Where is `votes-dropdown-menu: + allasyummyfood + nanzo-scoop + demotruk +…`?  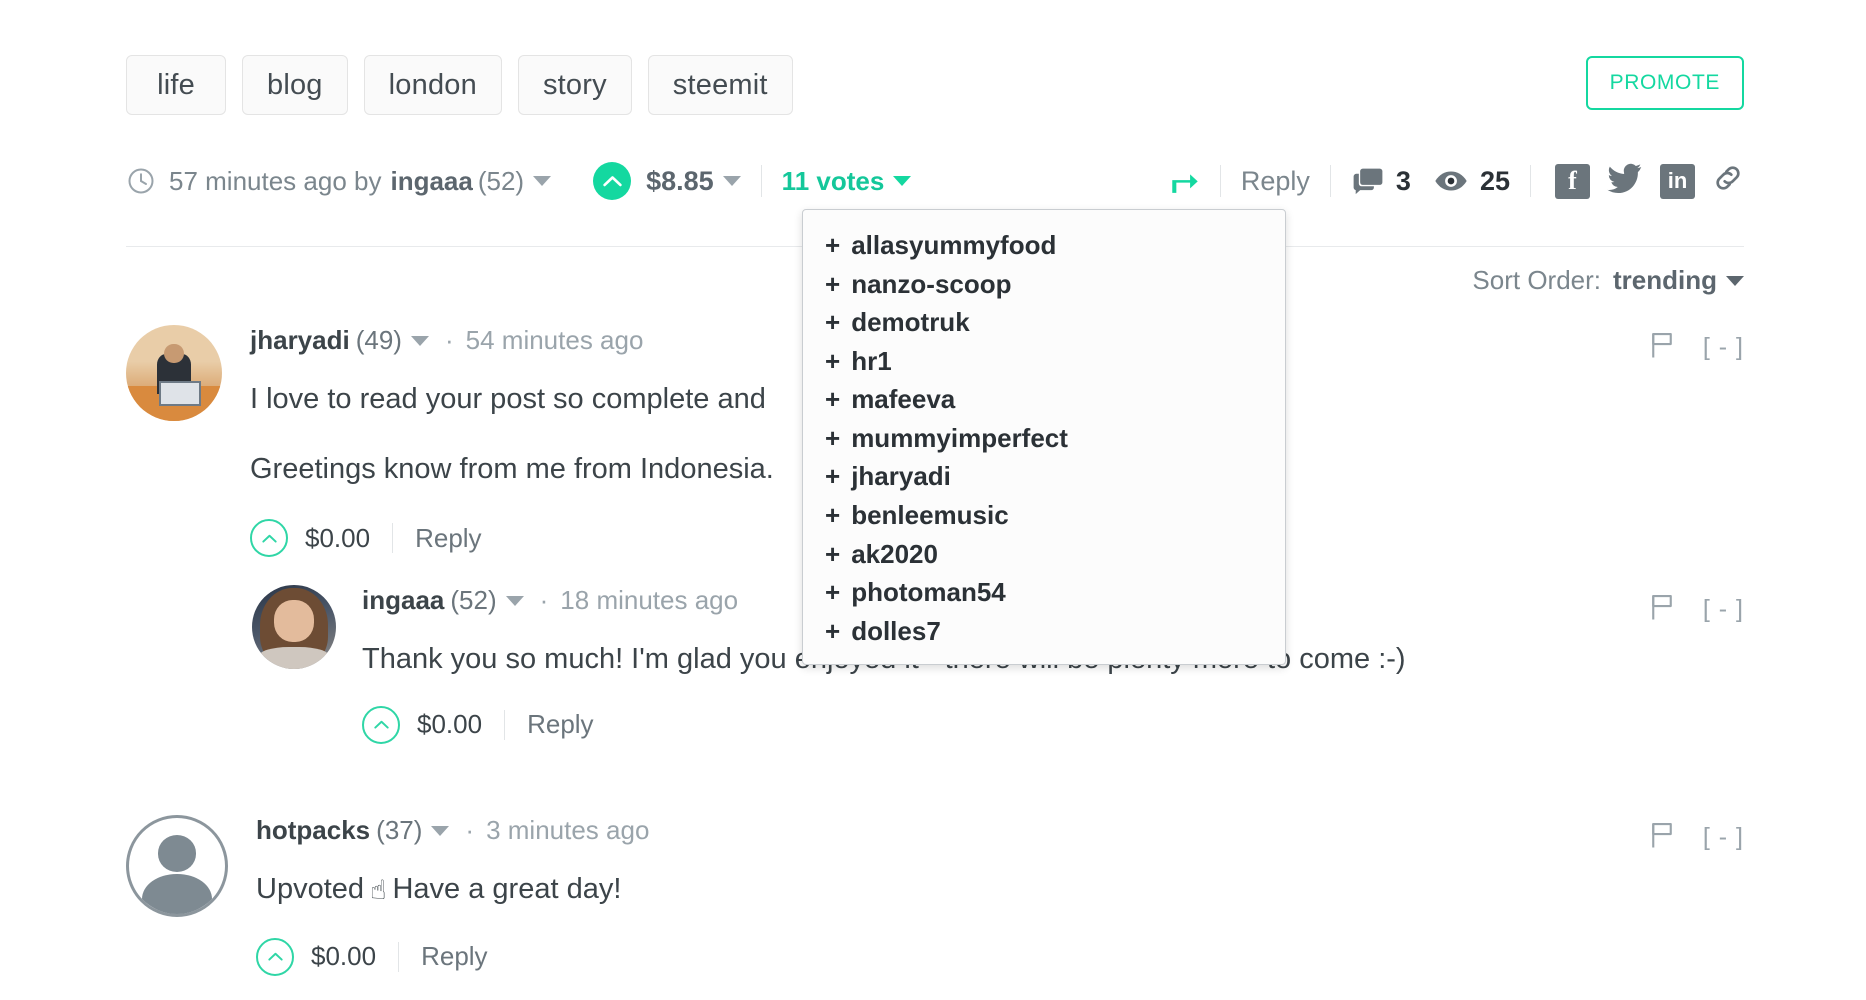 votes-dropdown-menu: + allasyummyfood + nanzo-scoop + demotruk +… is located at coordinates (1044, 437).